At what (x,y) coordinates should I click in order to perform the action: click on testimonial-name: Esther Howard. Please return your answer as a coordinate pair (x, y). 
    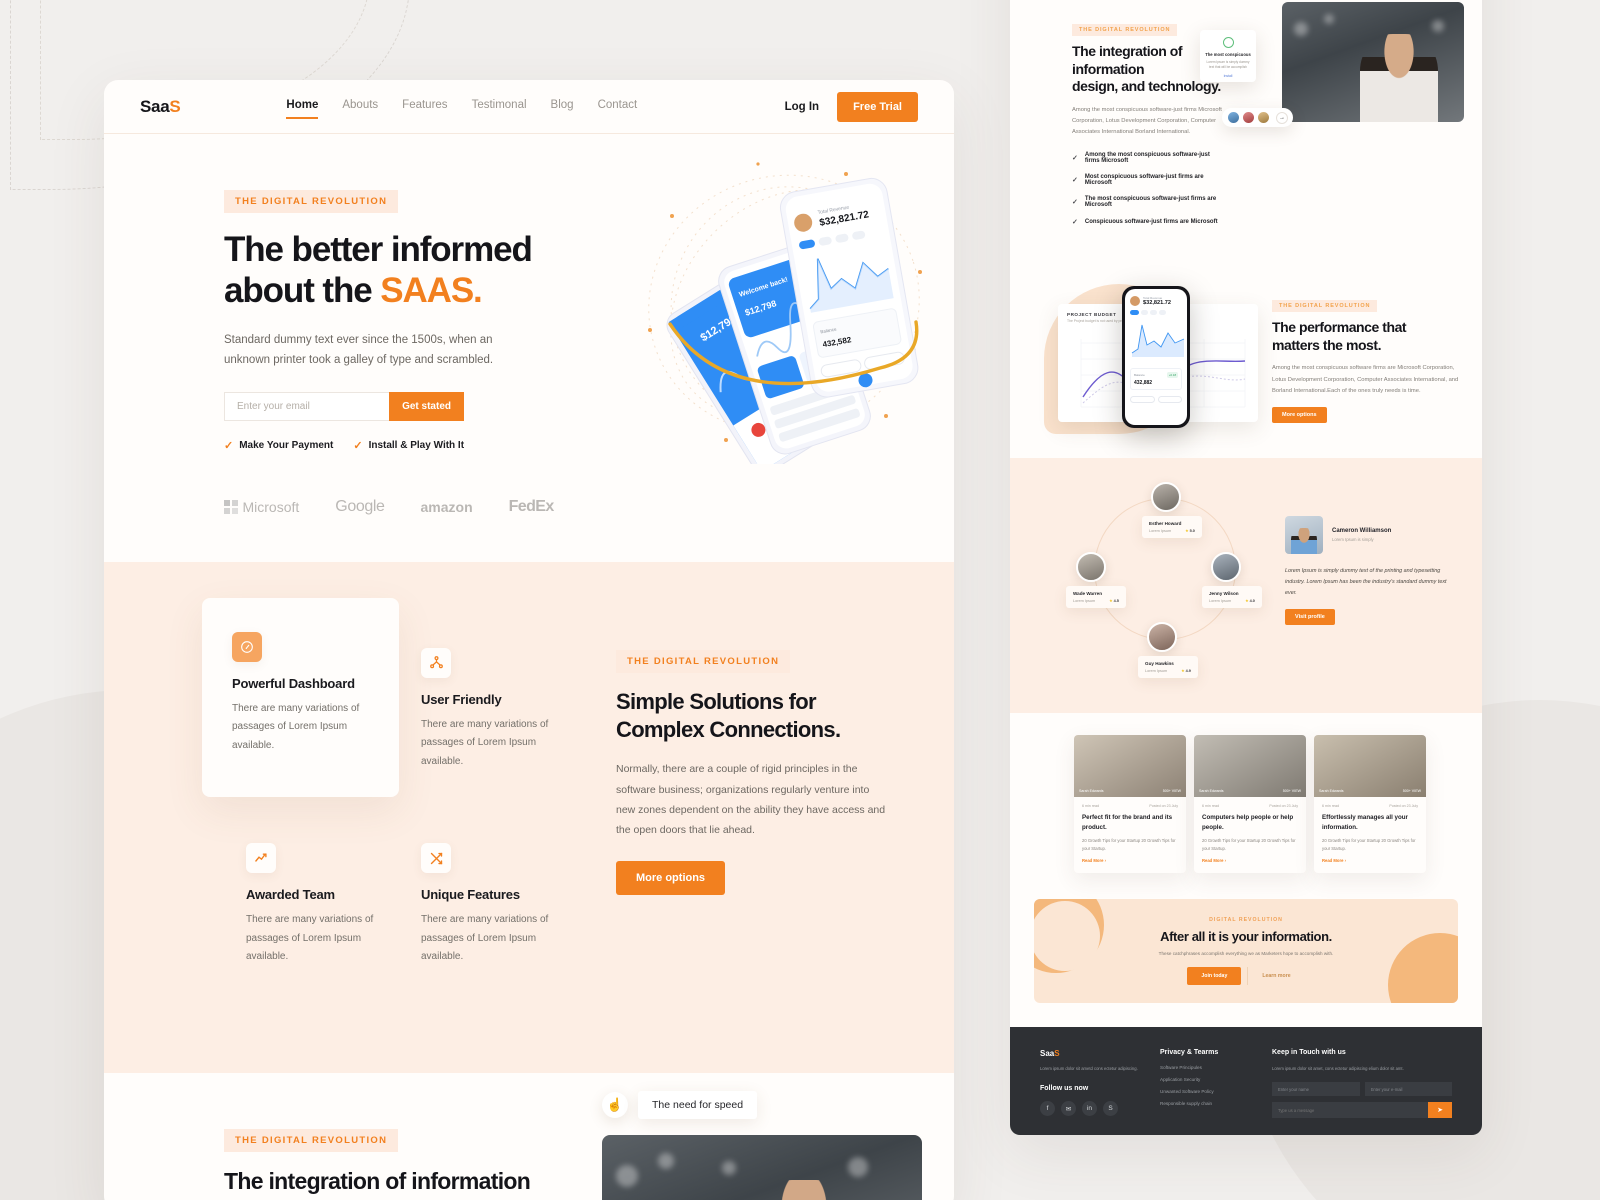
    Looking at the image, I should click on (1165, 524).